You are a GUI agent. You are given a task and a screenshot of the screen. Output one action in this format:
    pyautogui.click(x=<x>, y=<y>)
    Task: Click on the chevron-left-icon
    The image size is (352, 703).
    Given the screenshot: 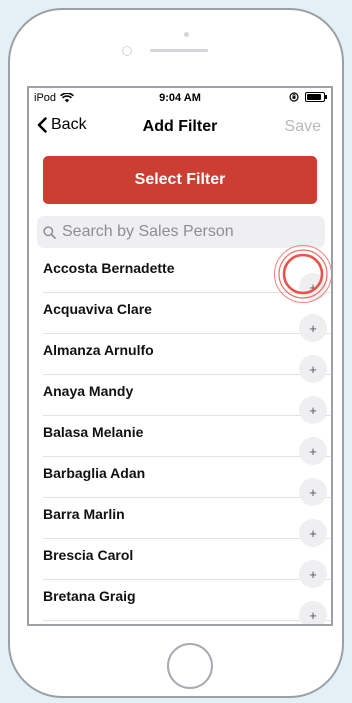 What is the action you would take?
    pyautogui.click(x=42, y=125)
    